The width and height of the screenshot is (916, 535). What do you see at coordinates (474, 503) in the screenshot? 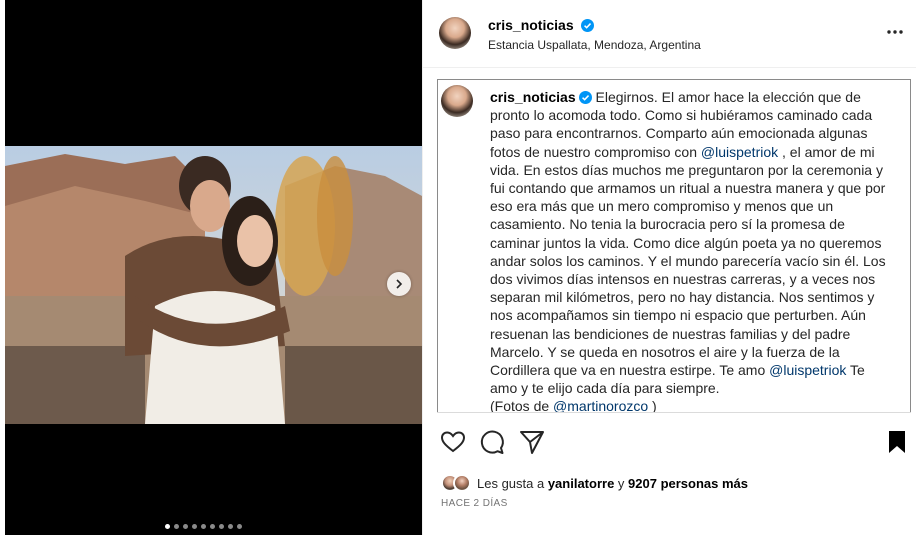
I see `post-timestamp: HACE 2 DÍAS` at bounding box center [474, 503].